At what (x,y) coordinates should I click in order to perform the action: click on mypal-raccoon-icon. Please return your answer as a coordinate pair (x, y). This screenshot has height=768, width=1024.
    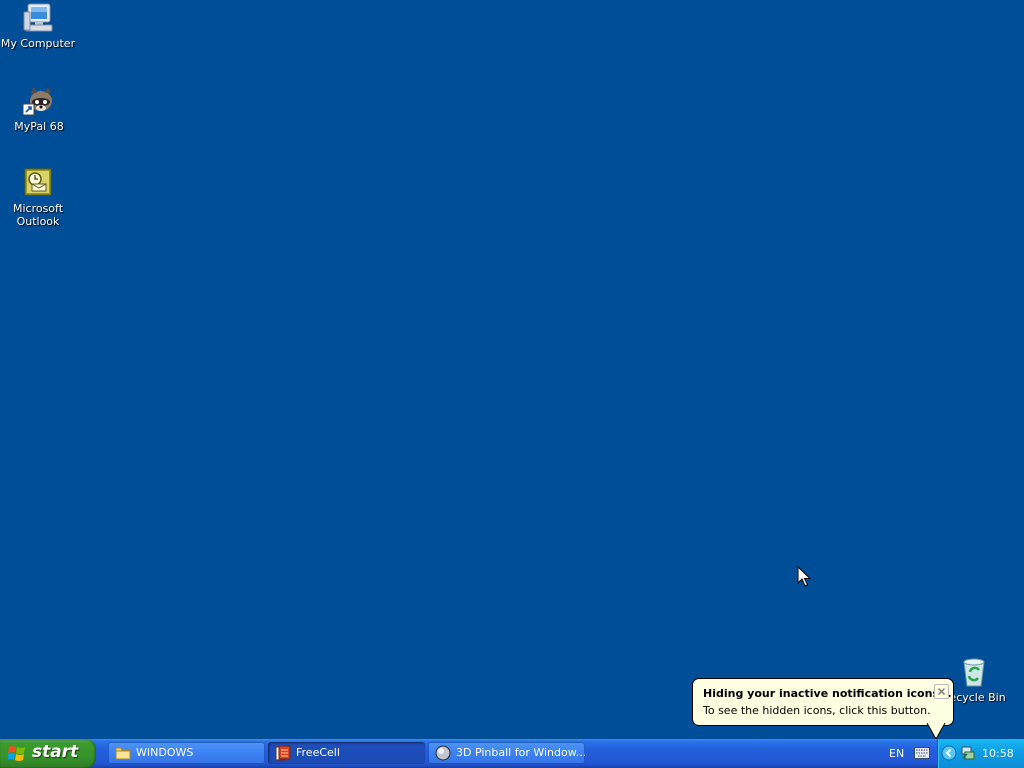
    Looking at the image, I should click on (37, 101).